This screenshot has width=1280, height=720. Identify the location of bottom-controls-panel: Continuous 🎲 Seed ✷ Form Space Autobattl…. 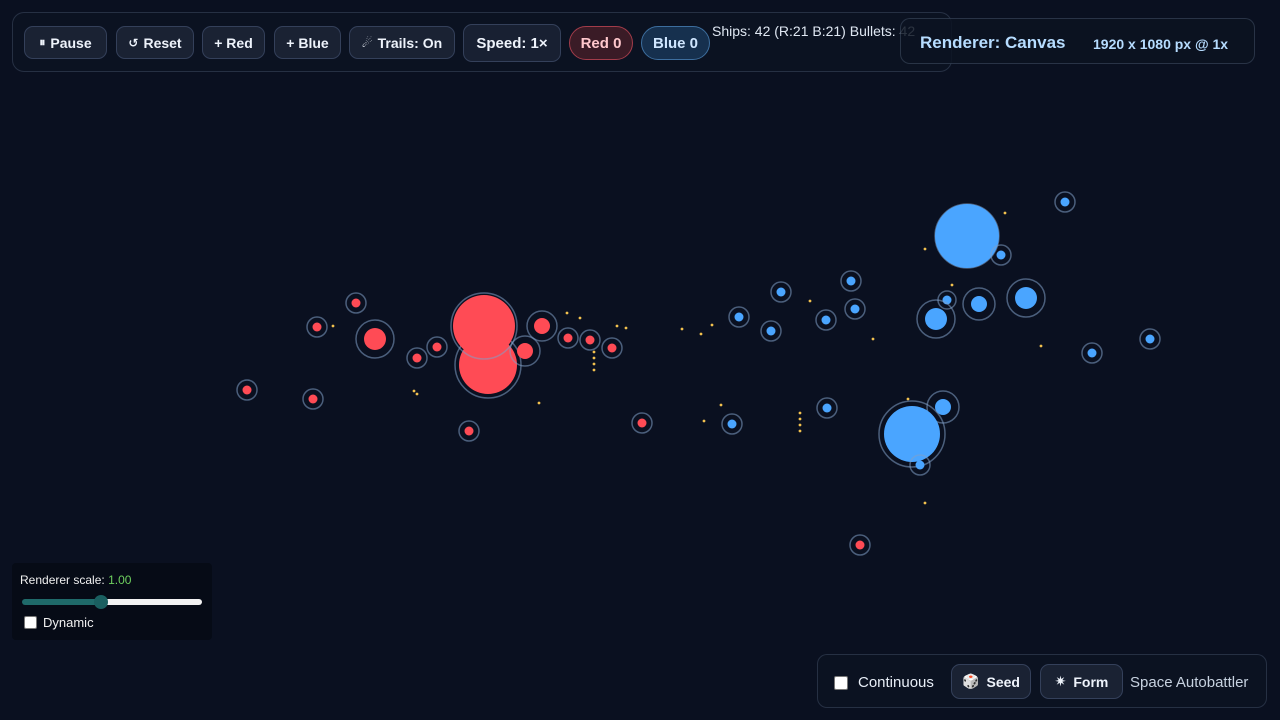
(1042, 681).